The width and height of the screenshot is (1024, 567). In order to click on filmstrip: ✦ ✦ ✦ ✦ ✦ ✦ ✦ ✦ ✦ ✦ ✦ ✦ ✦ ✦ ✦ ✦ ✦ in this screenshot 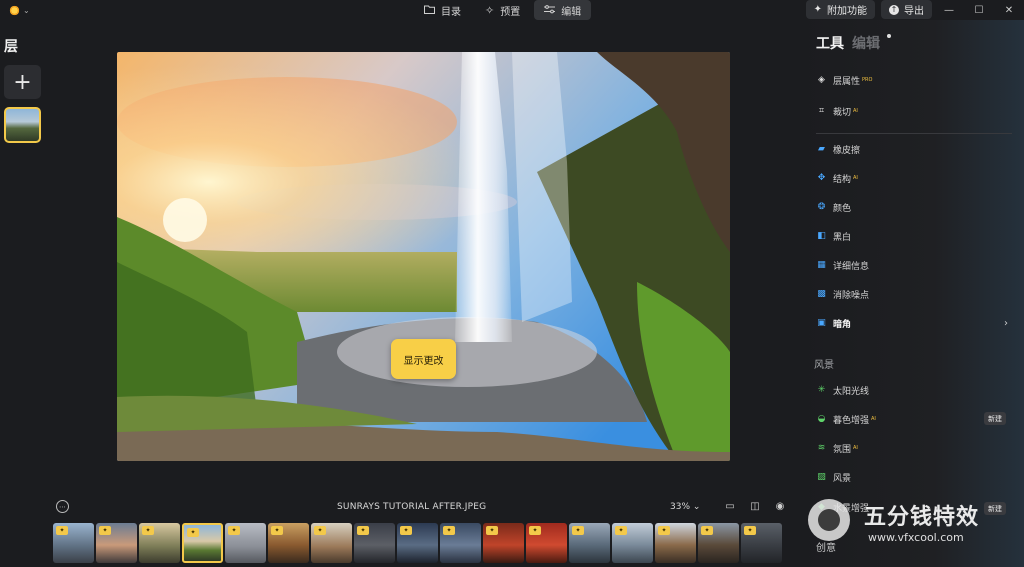, I will do `click(417, 543)`.